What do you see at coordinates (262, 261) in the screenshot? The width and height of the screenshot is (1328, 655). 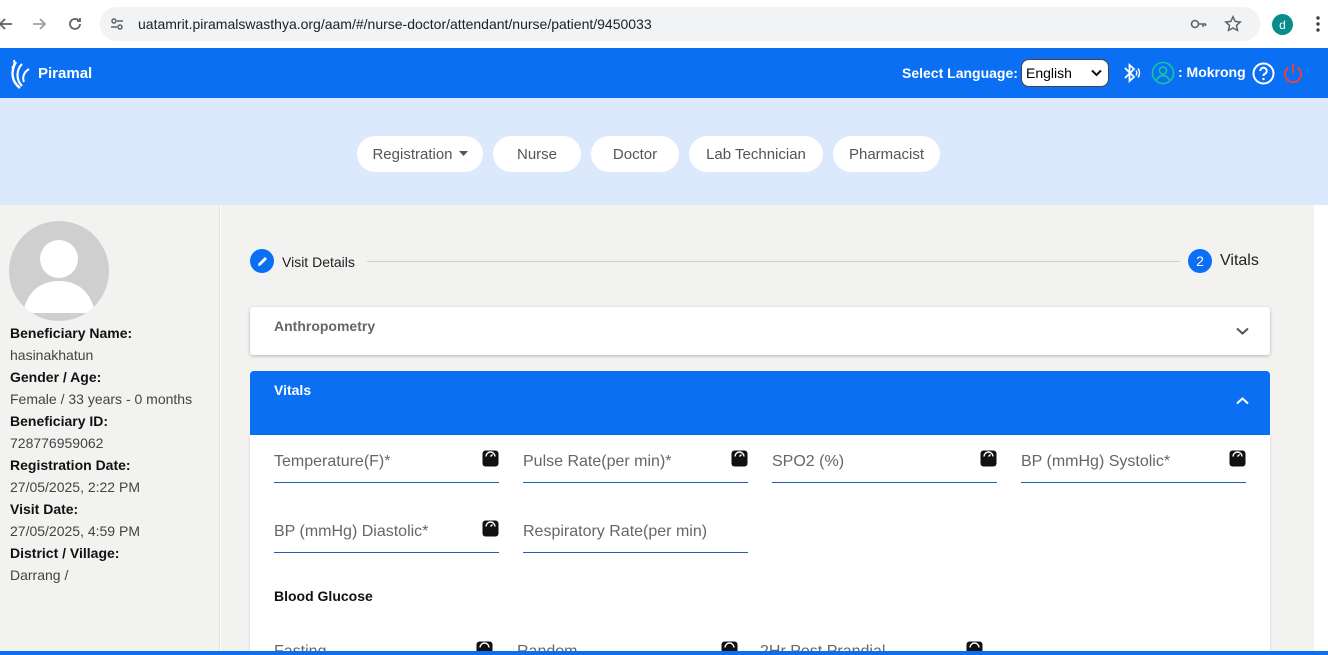 I see `step-visit-details-edit-icon` at bounding box center [262, 261].